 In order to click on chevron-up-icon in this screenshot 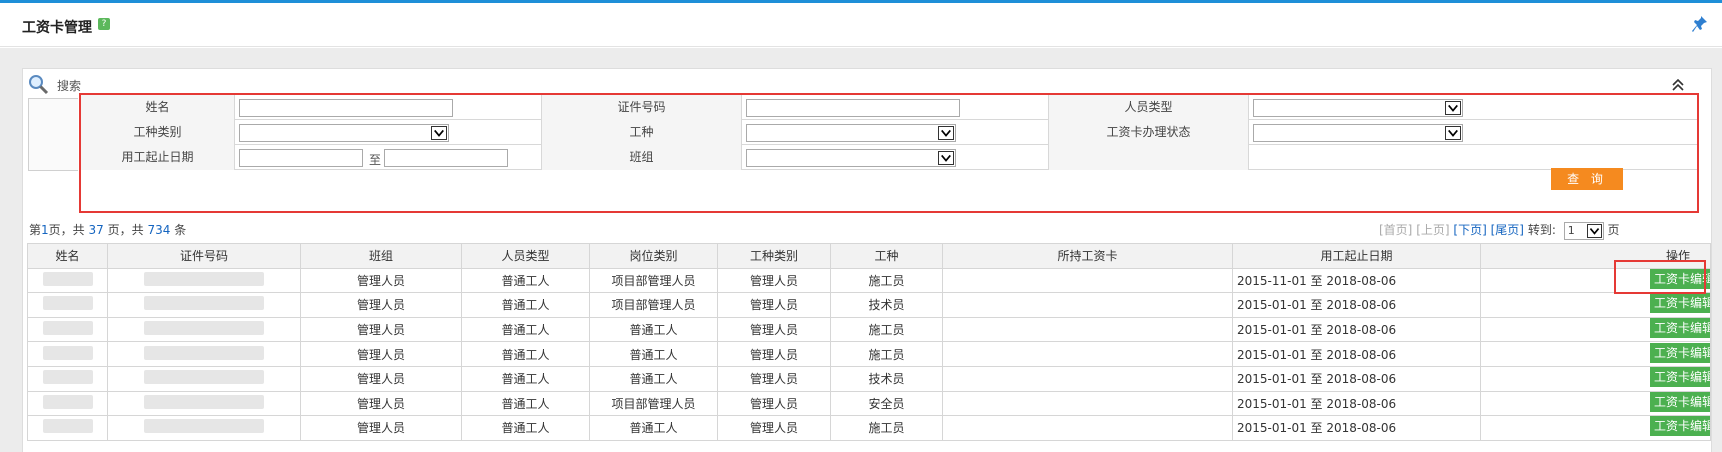, I will do `click(1678, 85)`.